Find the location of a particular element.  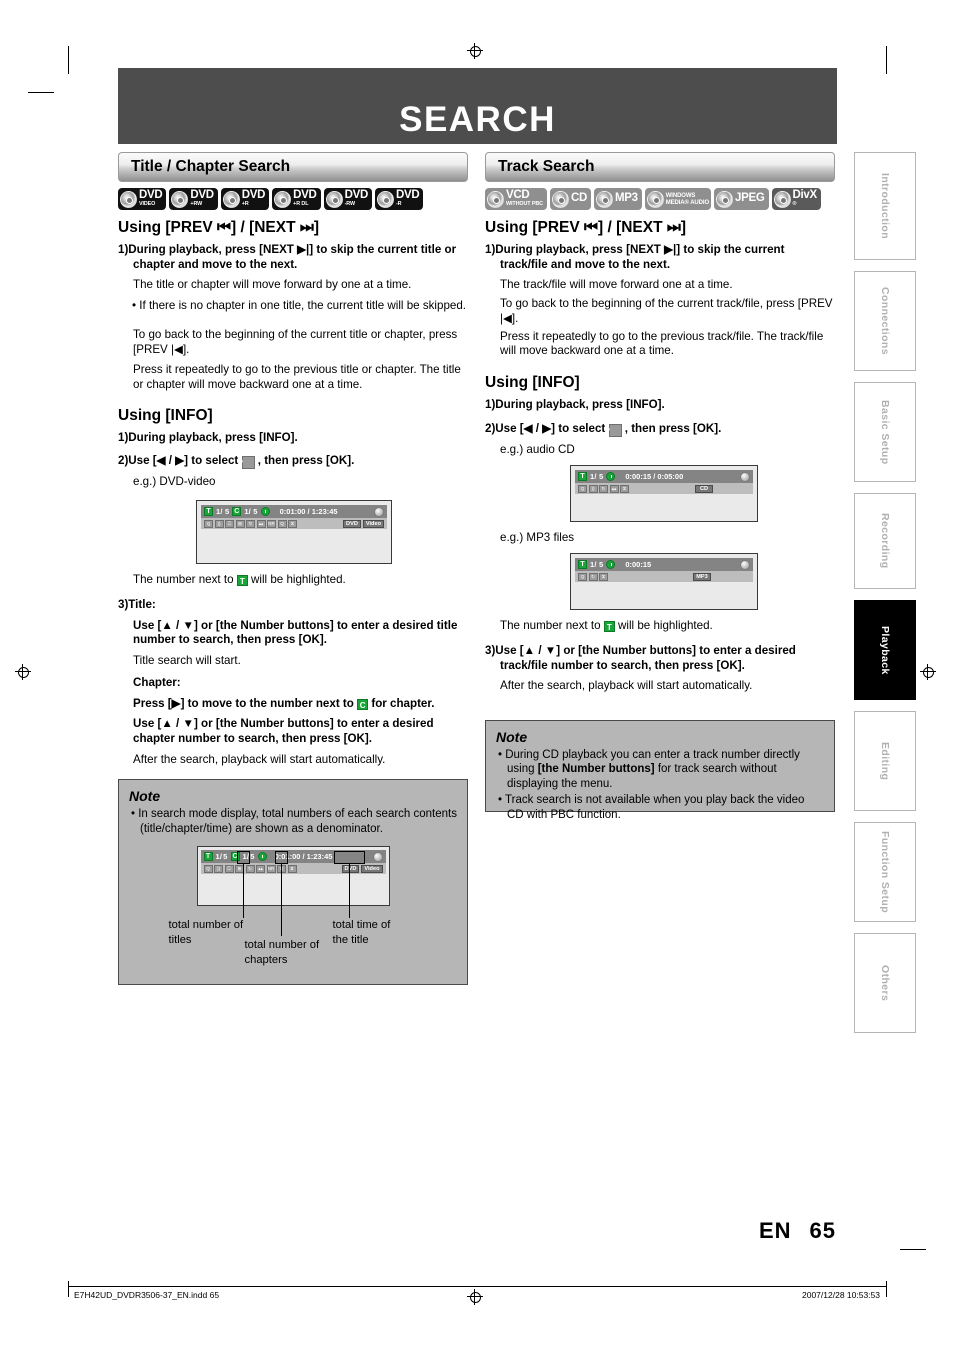

leader-line-titles is located at coordinates (243, 891).